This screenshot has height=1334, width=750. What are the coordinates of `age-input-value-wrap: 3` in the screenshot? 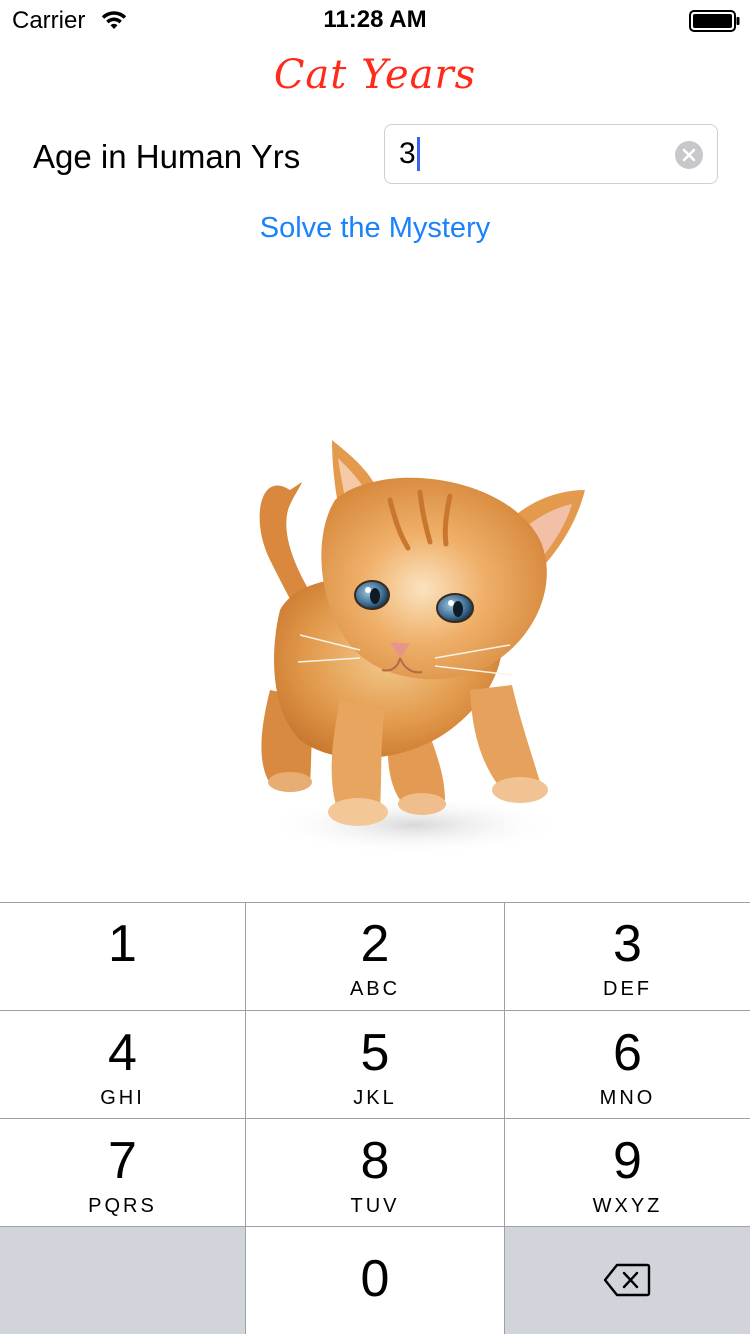 It's located at (409, 154).